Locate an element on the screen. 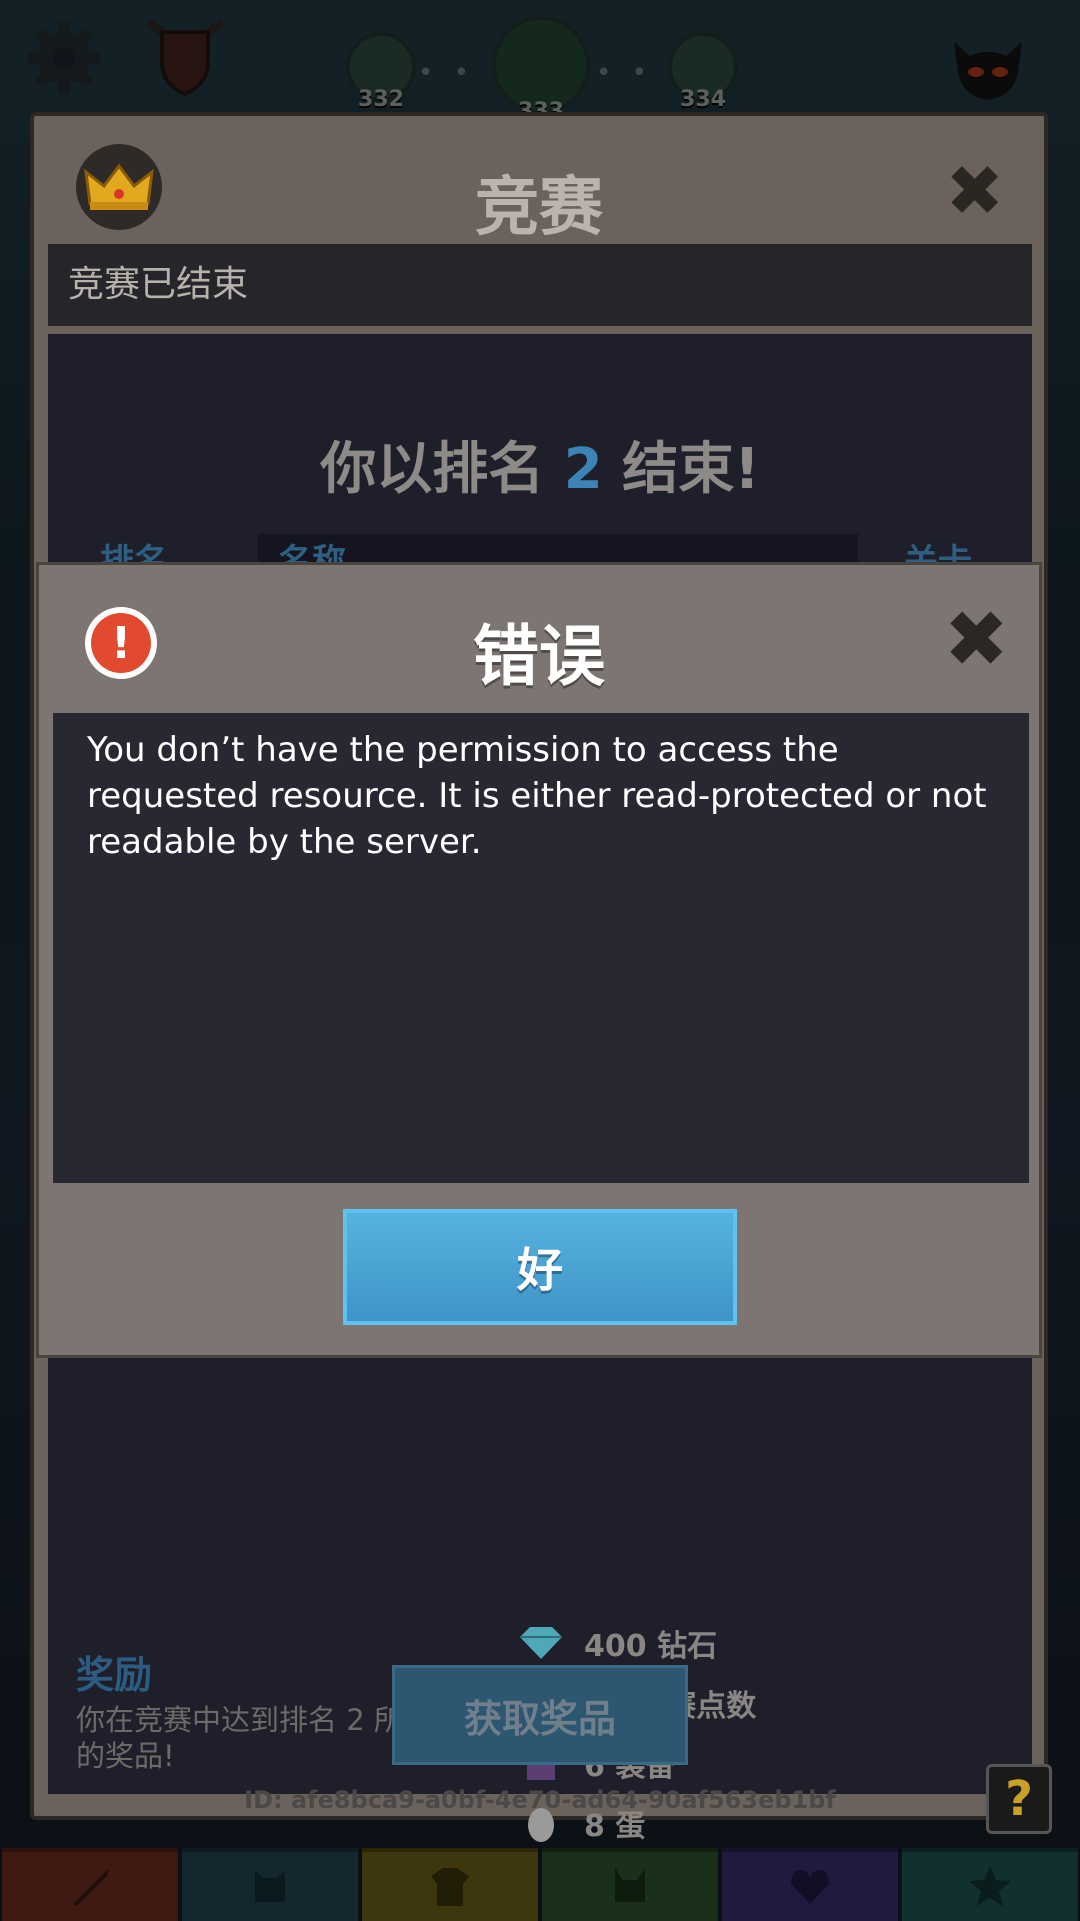 Image resolution: width=1080 pixels, height=1921 pixels. claim-reward-button: 获取奖品 is located at coordinates (540, 1715).